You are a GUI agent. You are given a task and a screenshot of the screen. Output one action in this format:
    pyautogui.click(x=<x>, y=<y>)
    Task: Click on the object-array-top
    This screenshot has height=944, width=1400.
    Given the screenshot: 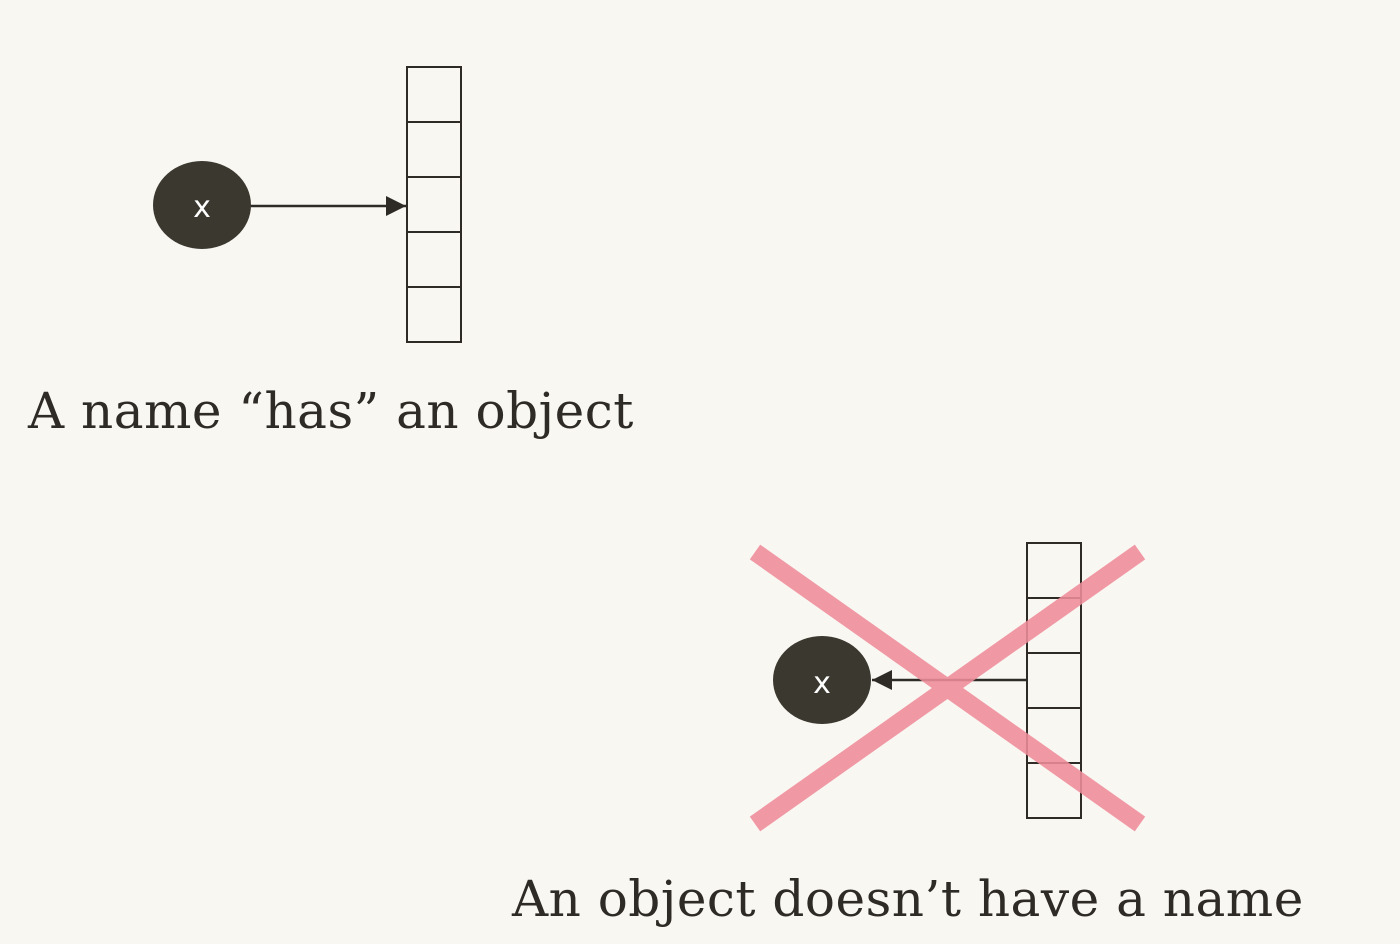 What is the action you would take?
    pyautogui.click(x=434, y=204)
    